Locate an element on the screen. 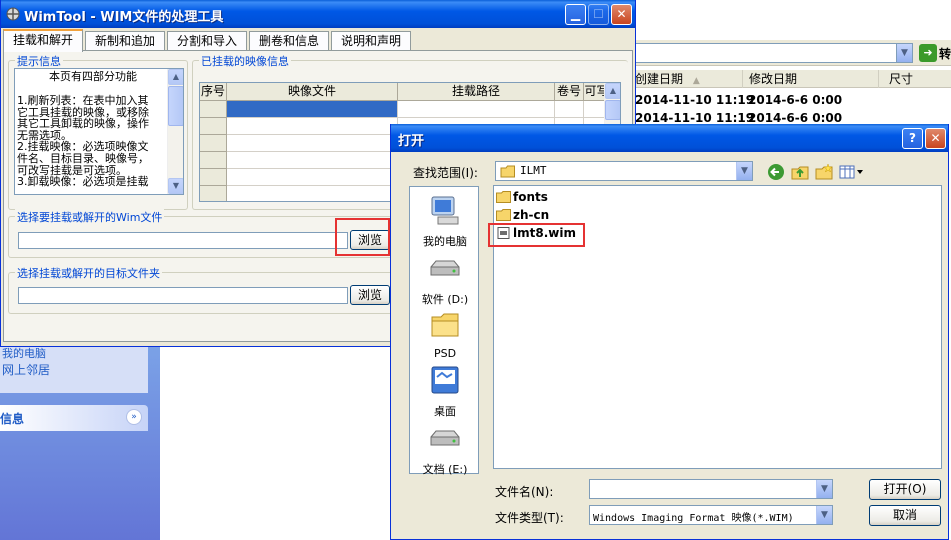  browse-target-button: 浏览 is located at coordinates (370, 295).